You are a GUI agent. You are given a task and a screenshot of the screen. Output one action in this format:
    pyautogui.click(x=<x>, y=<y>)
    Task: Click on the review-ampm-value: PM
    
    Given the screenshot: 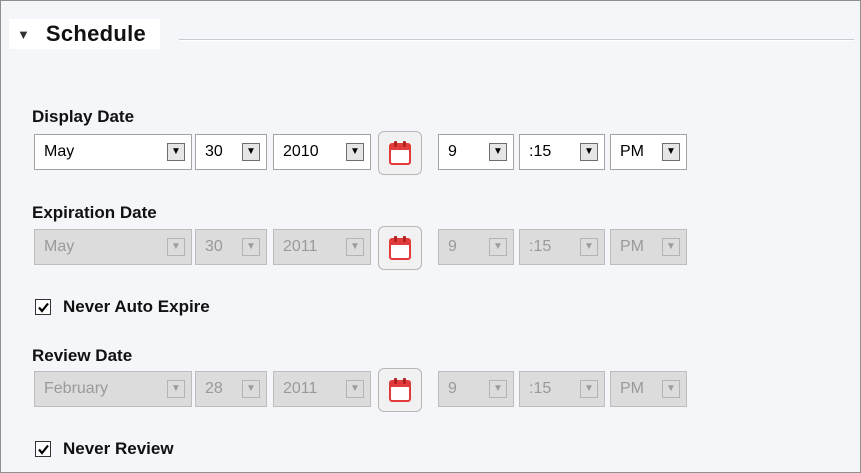 What is the action you would take?
    pyautogui.click(x=632, y=388)
    